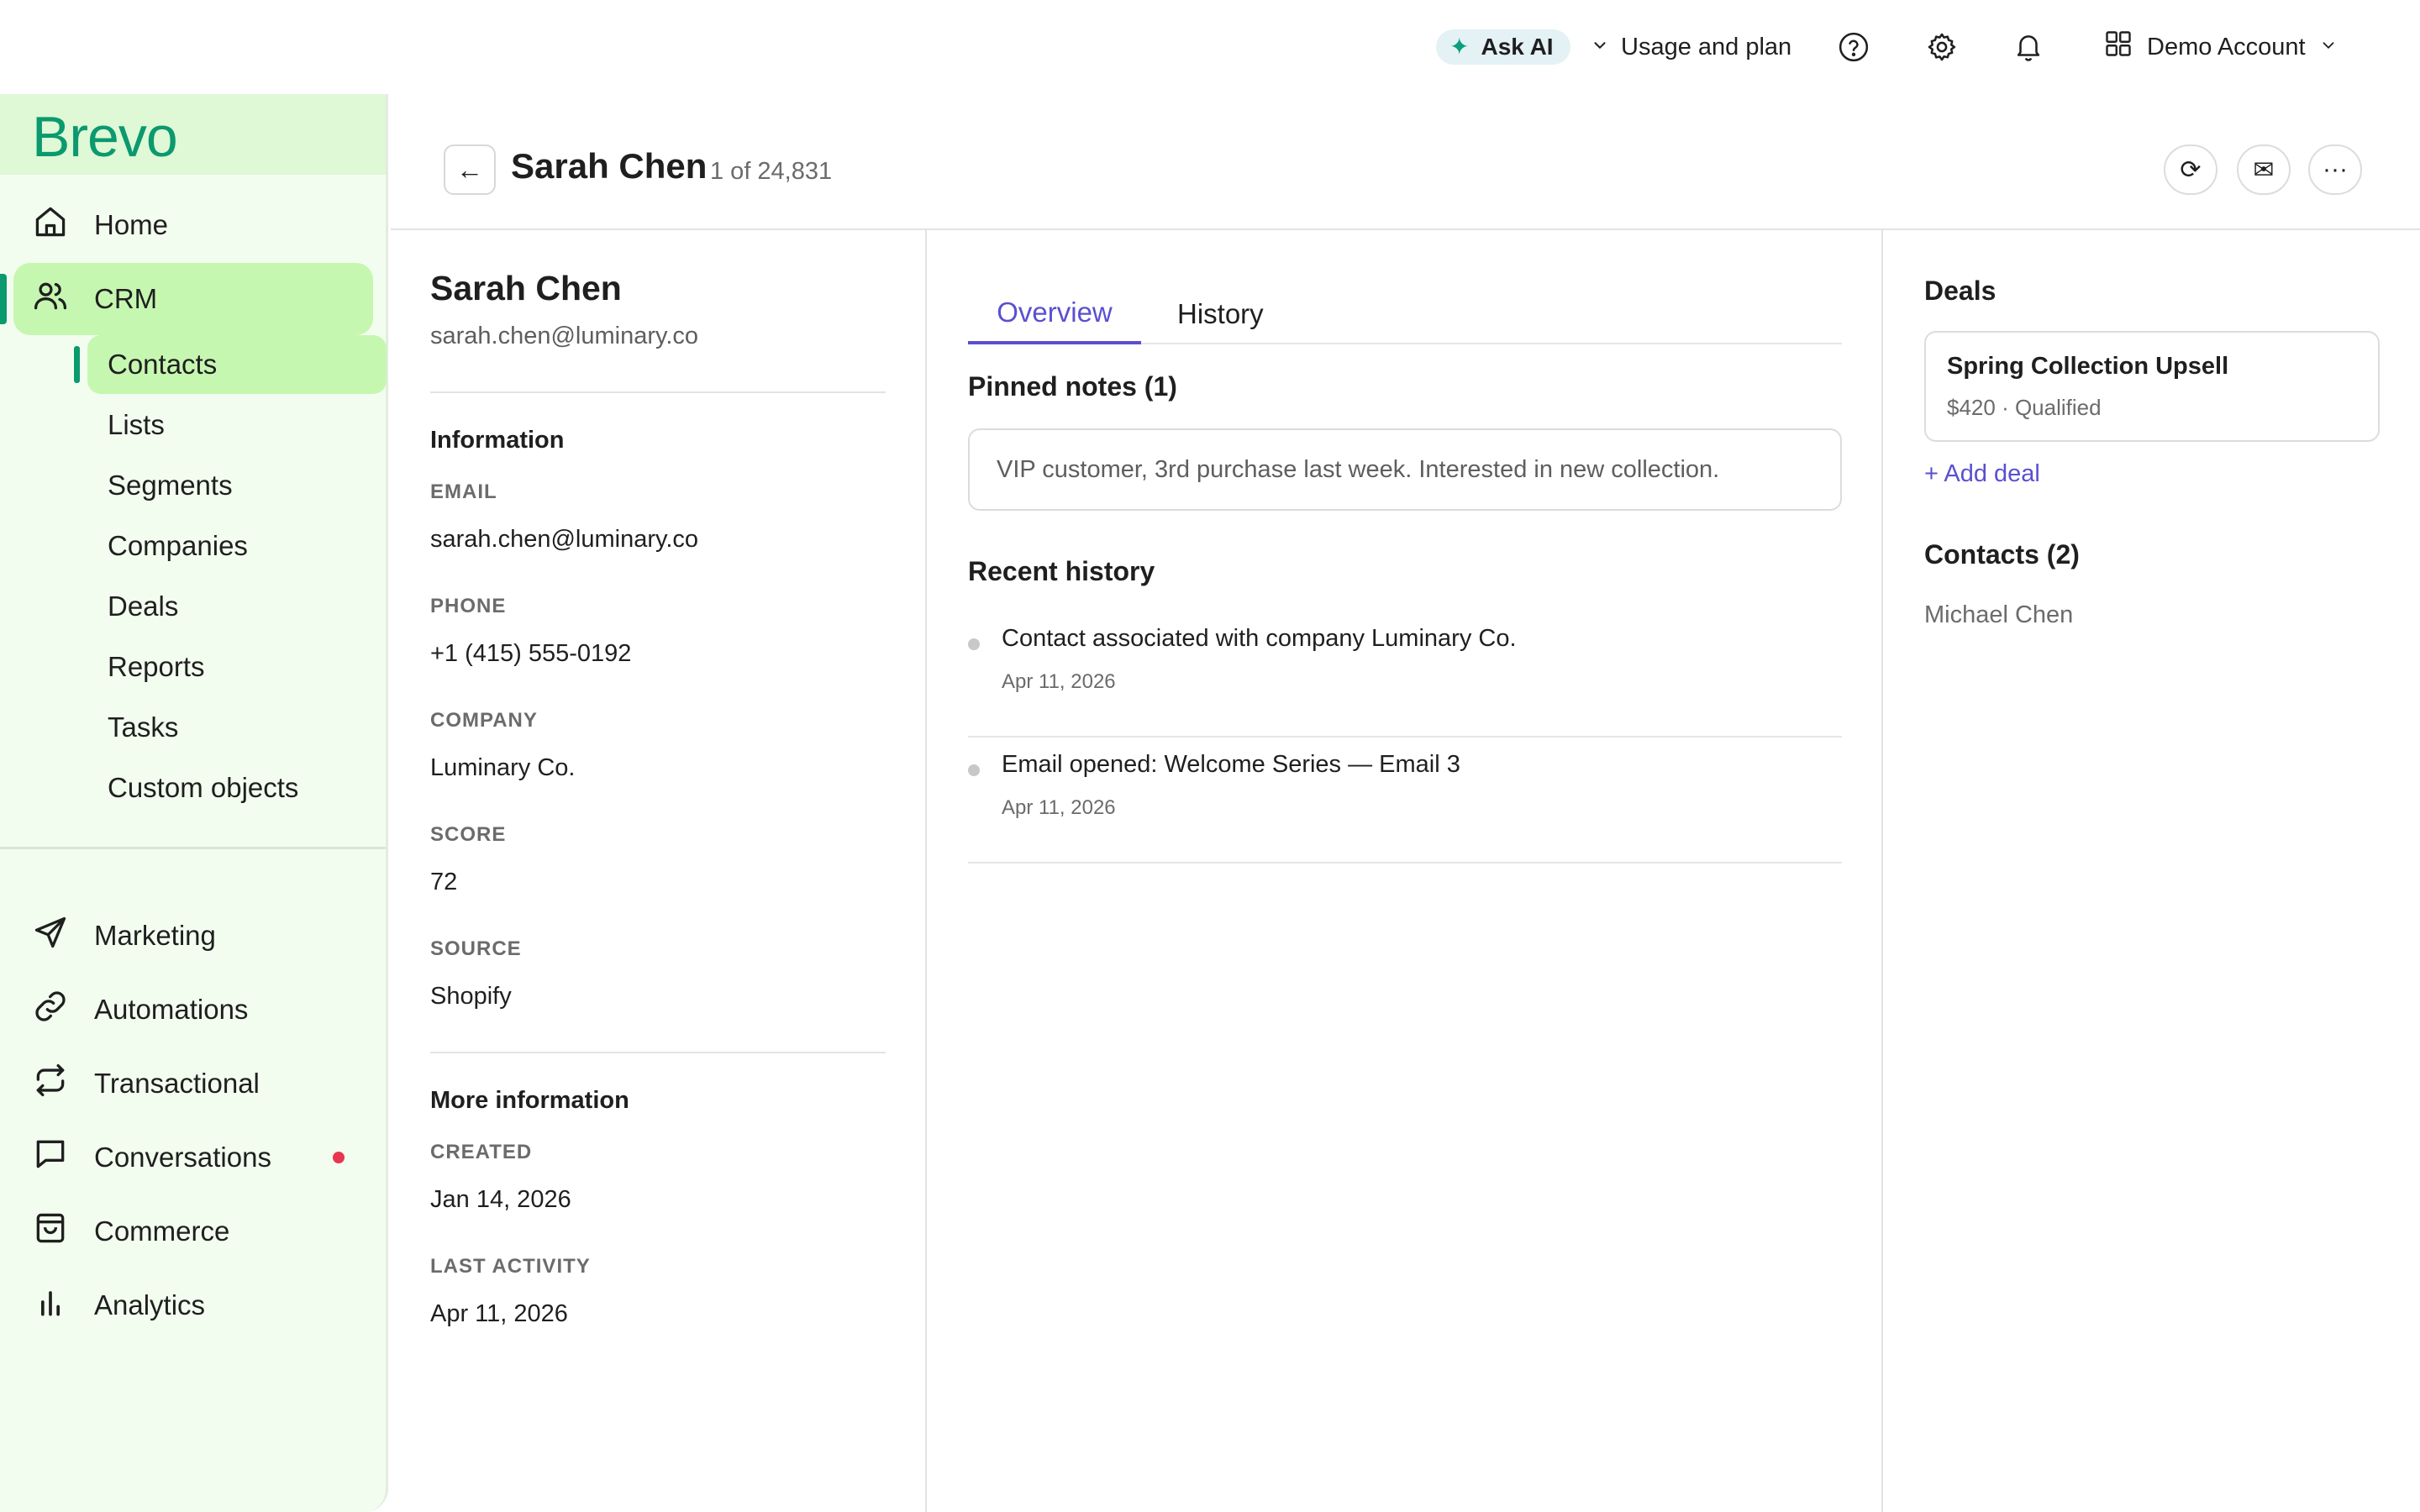  What do you see at coordinates (526, 288) in the screenshot?
I see `contact-name: Sarah Chen` at bounding box center [526, 288].